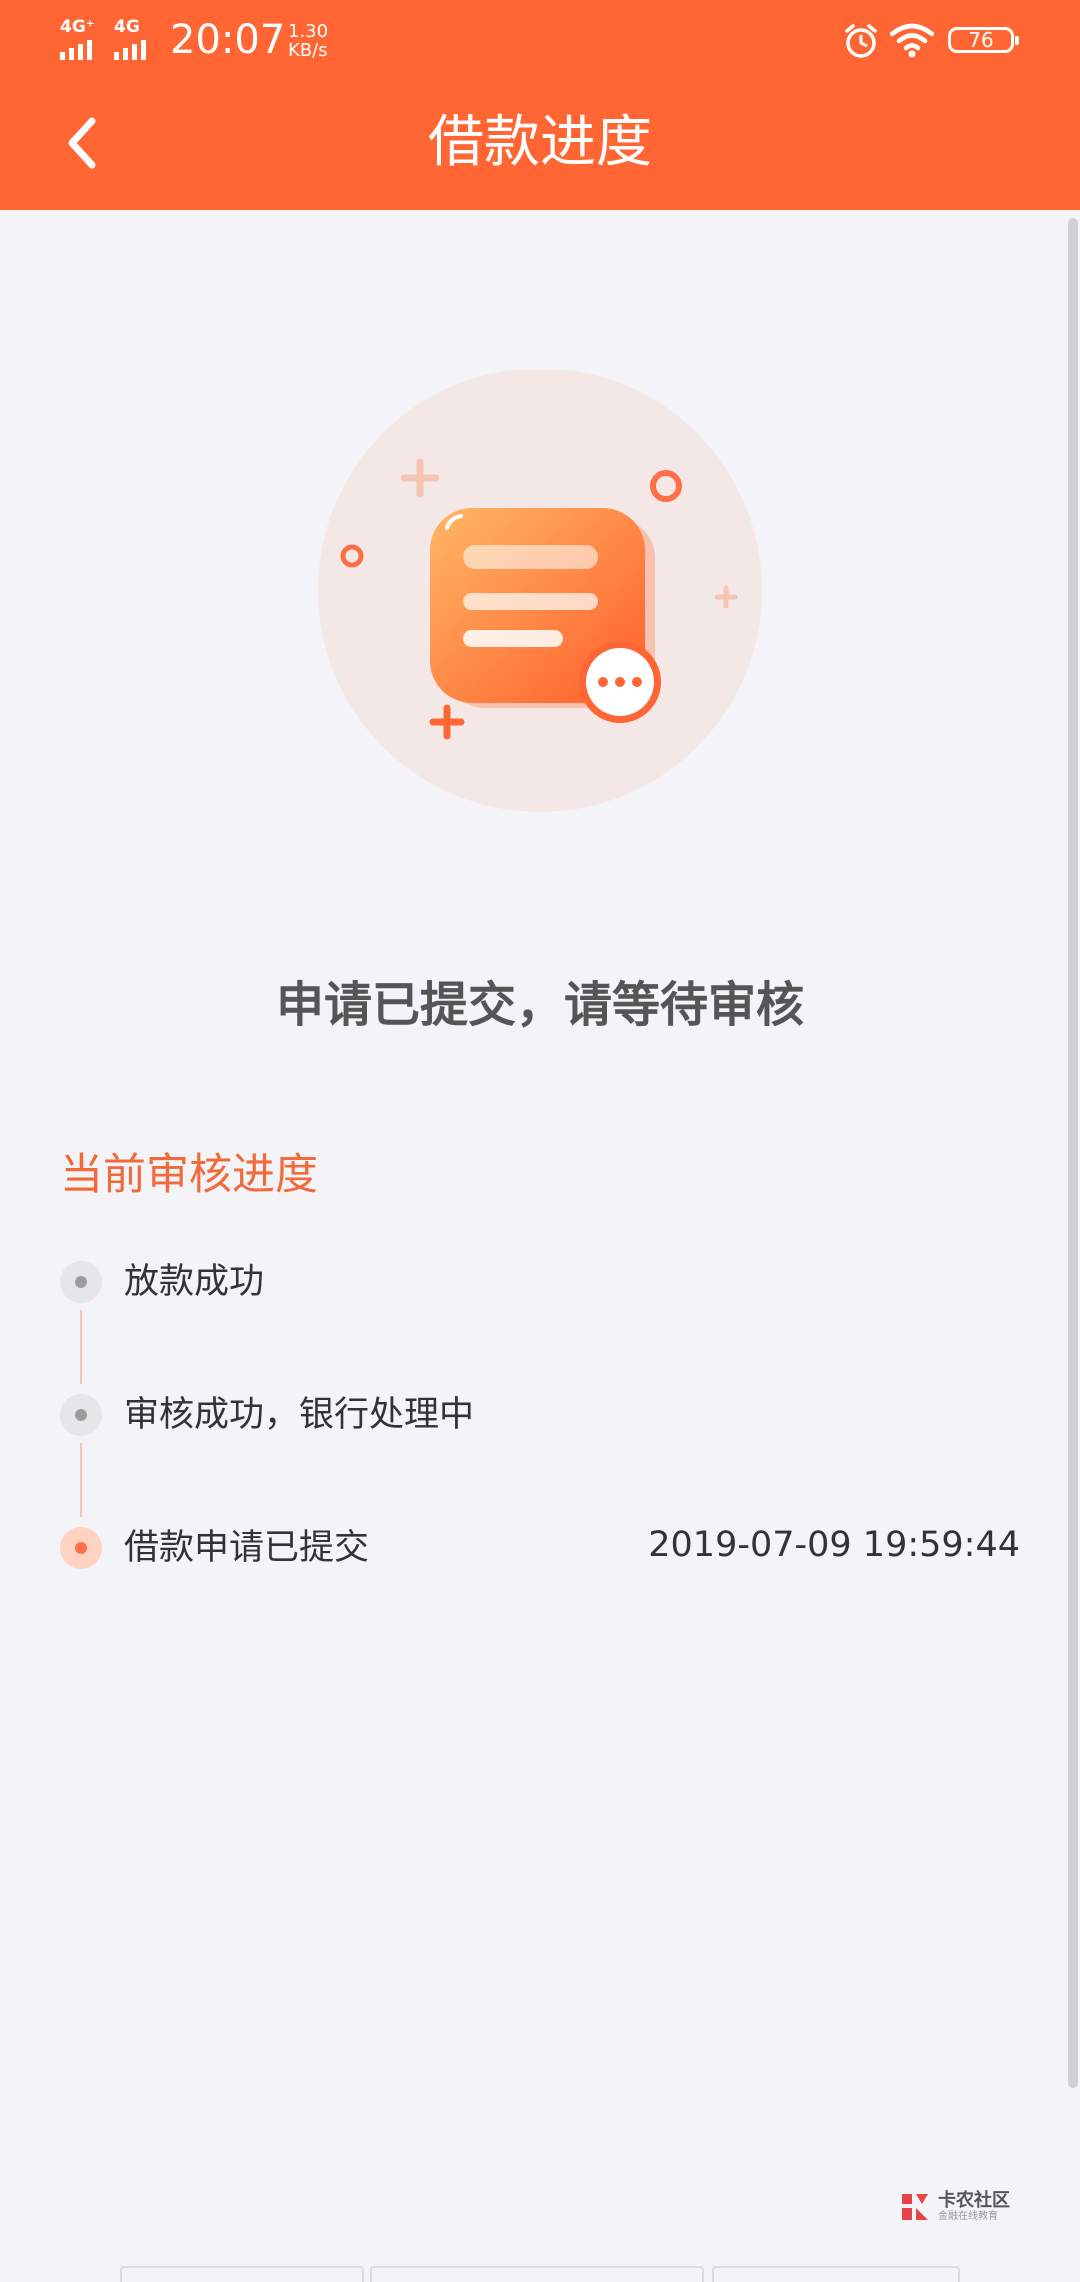 This screenshot has height=2282, width=1080. Describe the element at coordinates (540, 2274) in the screenshot. I see `bottom-tab-strip` at that location.